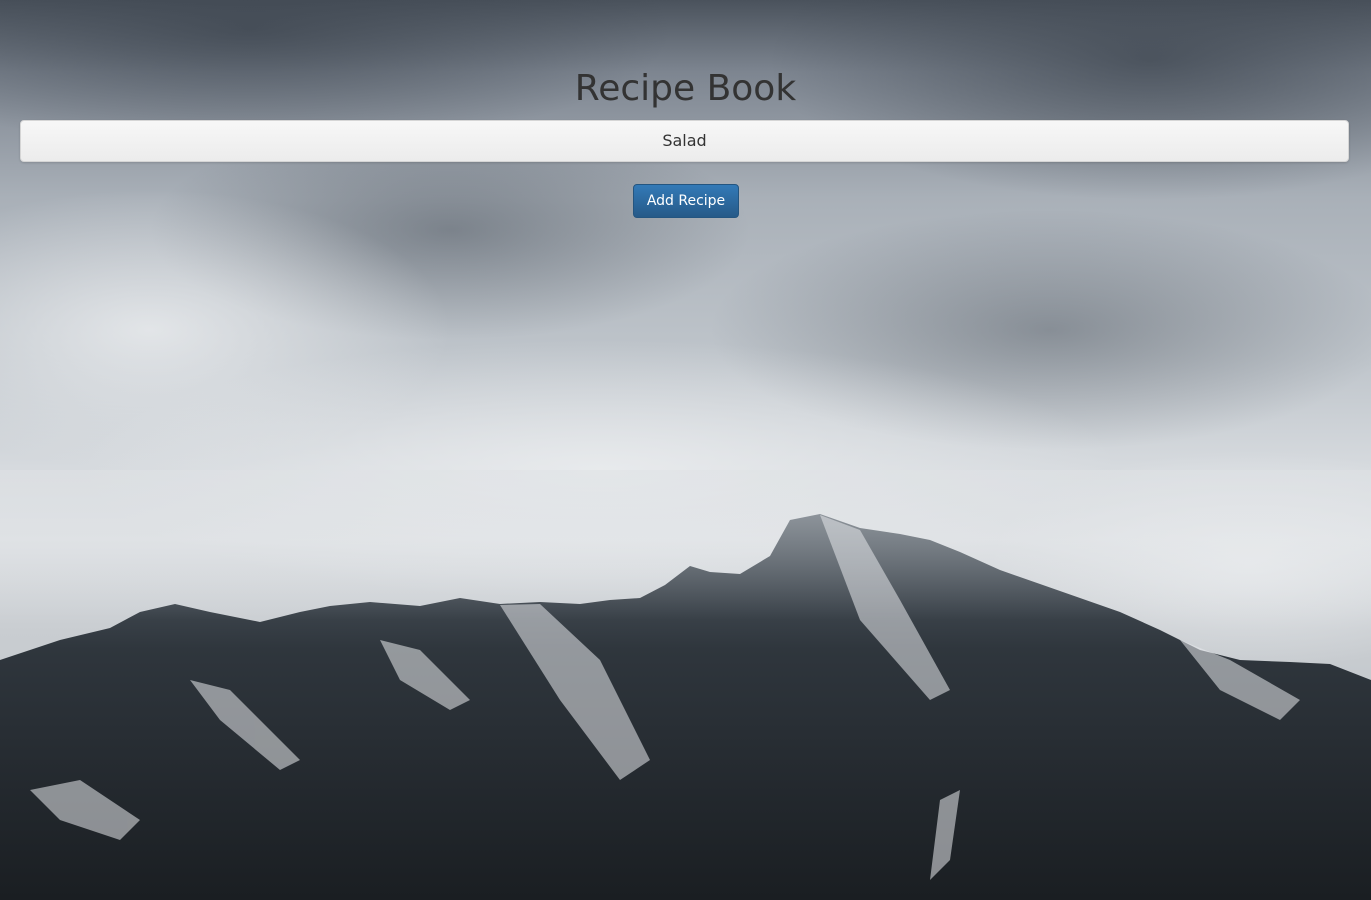  I want to click on page-title: Recipe Book, so click(685, 88).